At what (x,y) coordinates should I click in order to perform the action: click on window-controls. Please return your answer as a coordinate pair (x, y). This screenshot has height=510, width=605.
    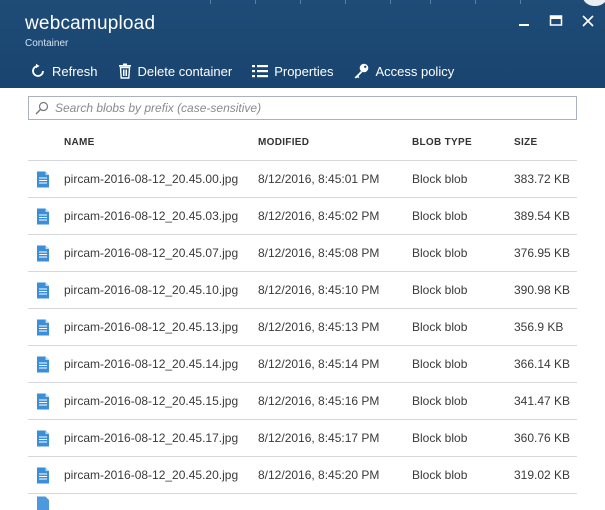
    Looking at the image, I should click on (556, 21).